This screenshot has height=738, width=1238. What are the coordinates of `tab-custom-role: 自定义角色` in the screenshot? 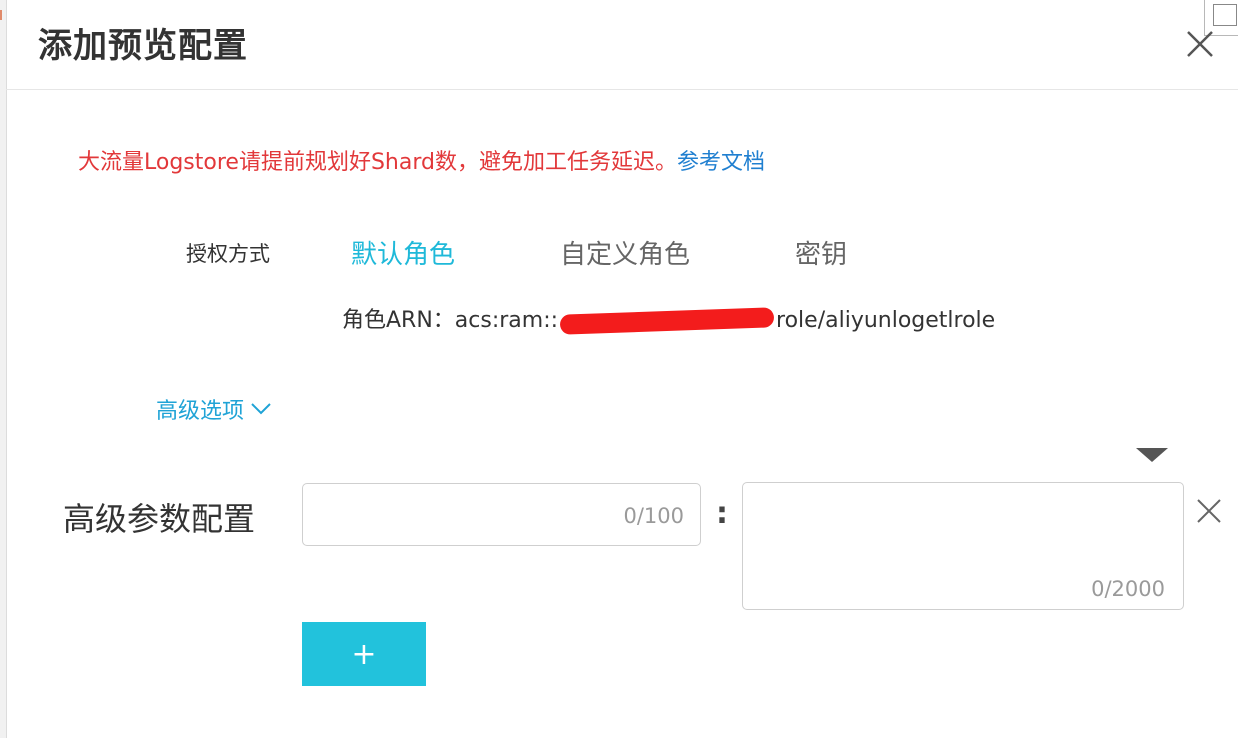 It's located at (625, 252).